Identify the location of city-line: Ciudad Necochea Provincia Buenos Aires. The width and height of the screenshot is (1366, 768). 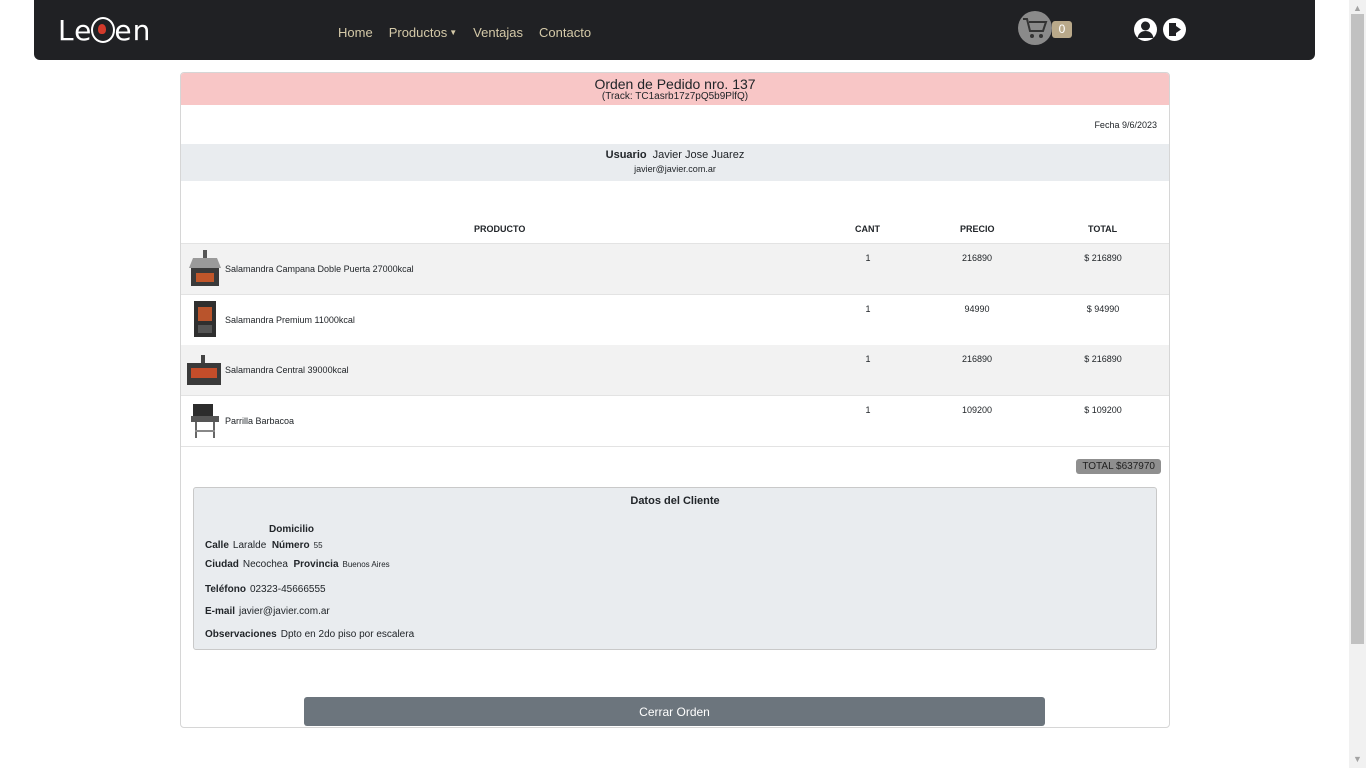
(297, 564).